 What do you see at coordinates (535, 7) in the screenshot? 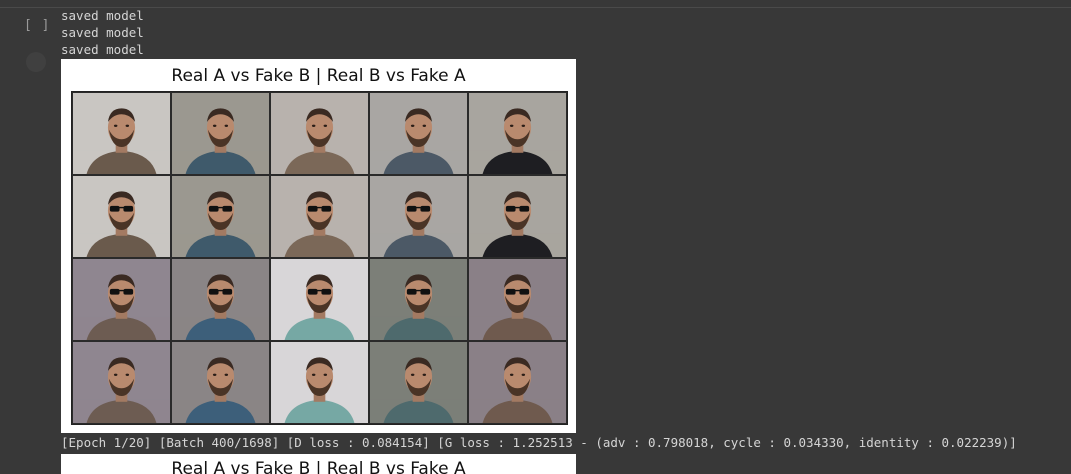
I see `cell-top-divider` at bounding box center [535, 7].